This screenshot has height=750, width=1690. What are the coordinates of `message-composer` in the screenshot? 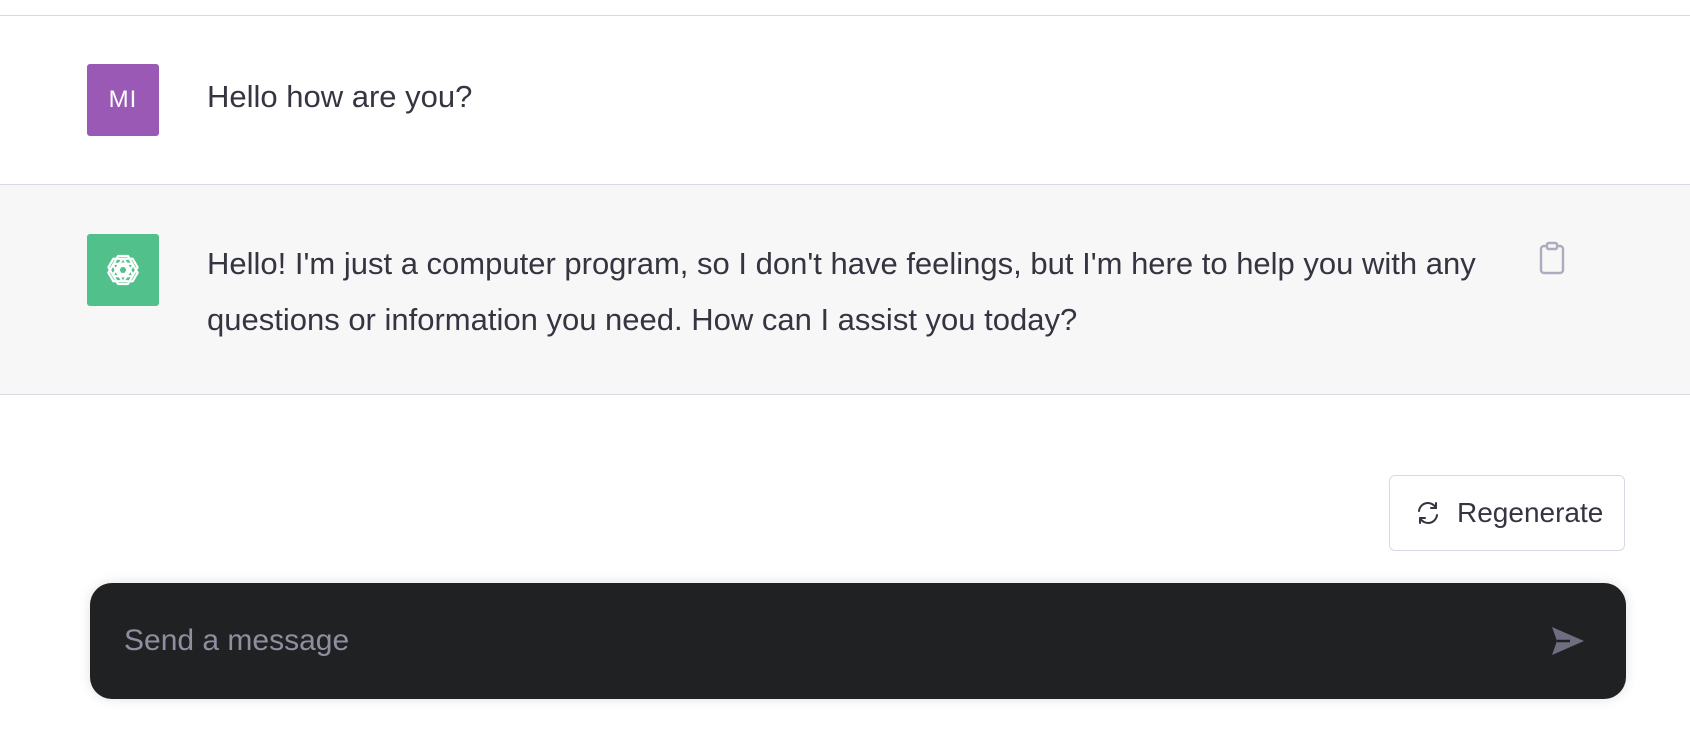 It's located at (858, 641).